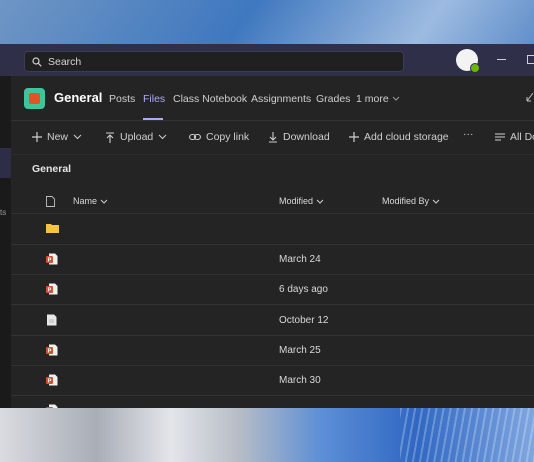 The image size is (534, 462). I want to click on maximize-icon, so click(530, 59).